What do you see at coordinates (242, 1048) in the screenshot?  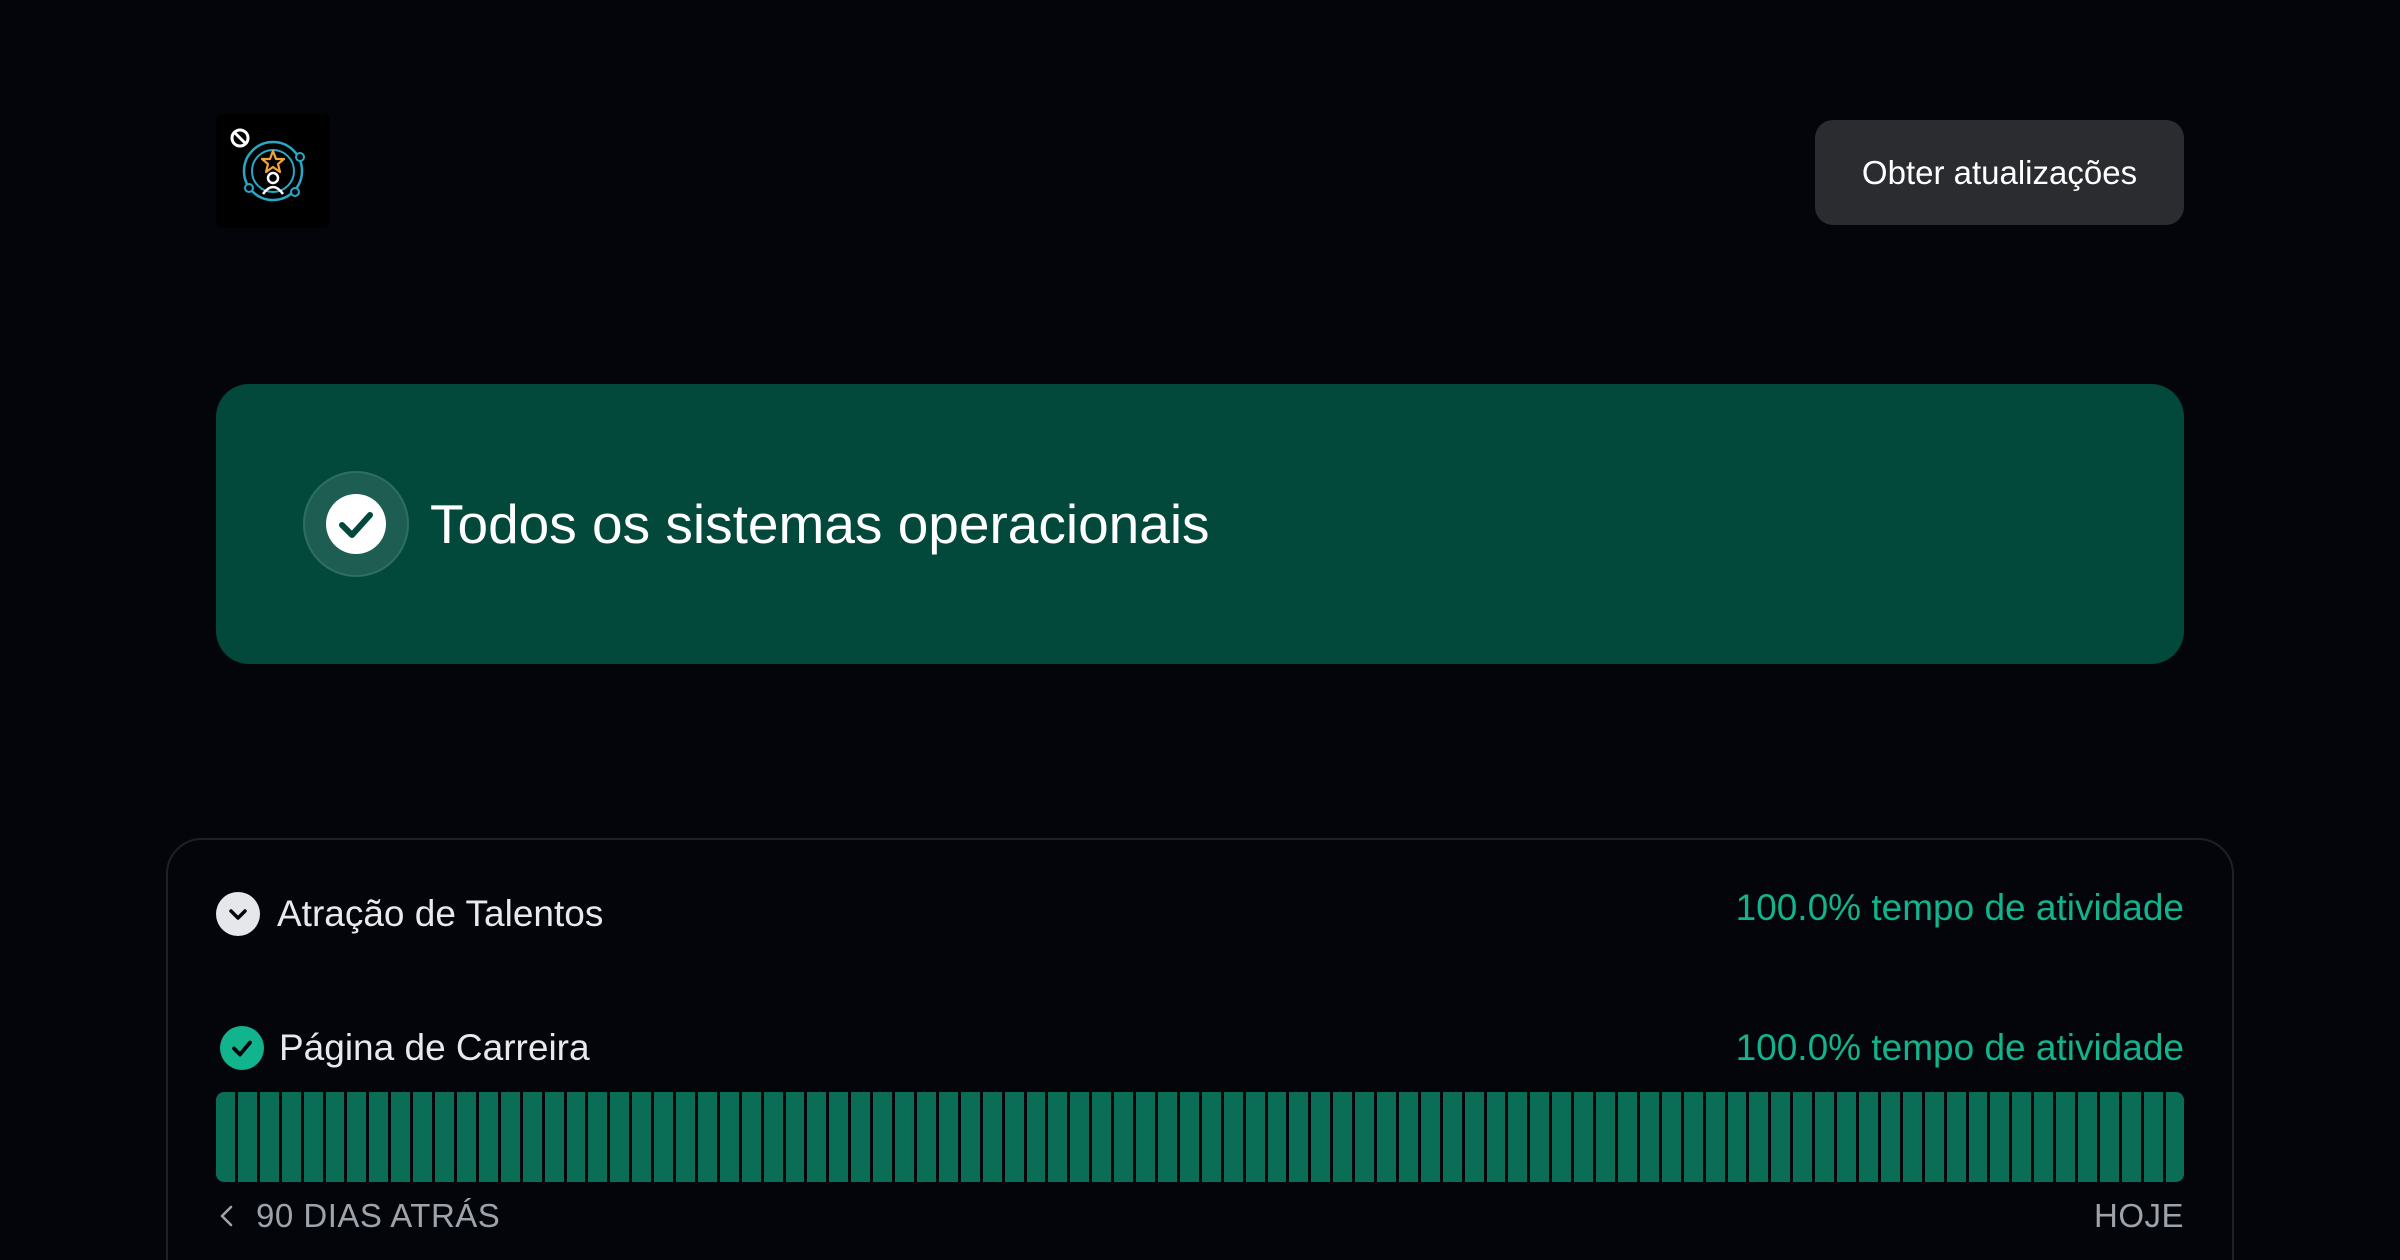 I see `component-status` at bounding box center [242, 1048].